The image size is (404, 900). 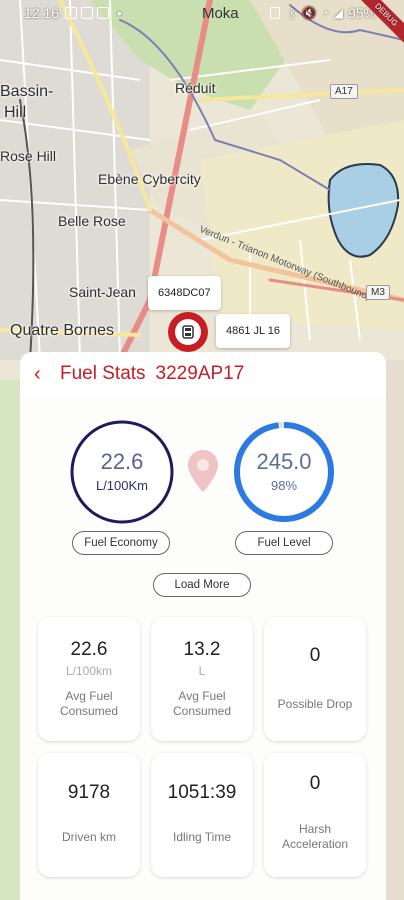 I want to click on map-label-rose-hill: Rose Hill, so click(x=28, y=156).